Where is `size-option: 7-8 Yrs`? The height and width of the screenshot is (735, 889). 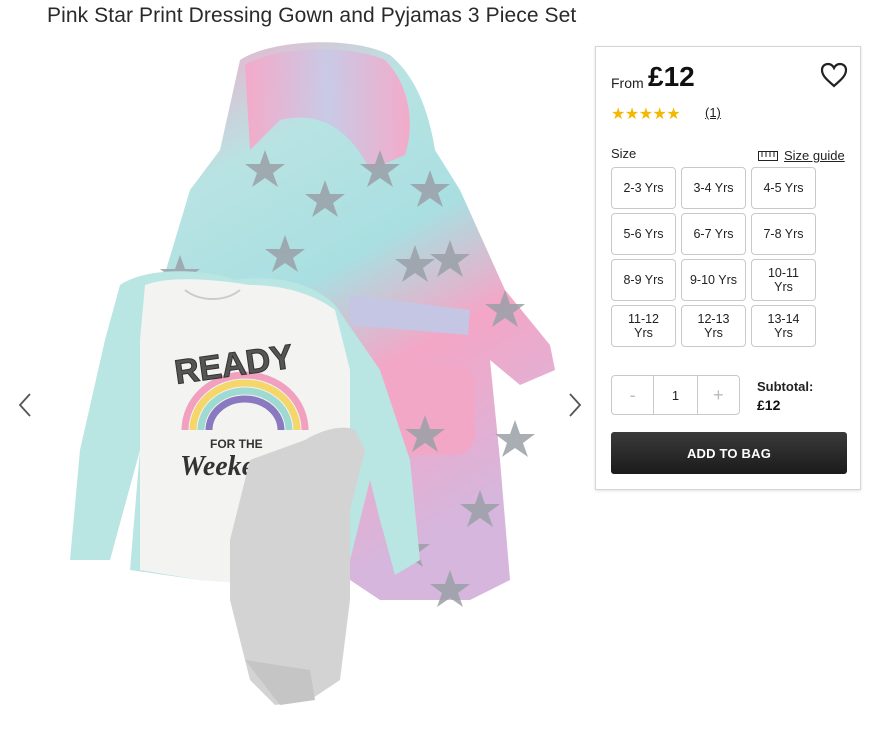
size-option: 7-8 Yrs is located at coordinates (783, 234).